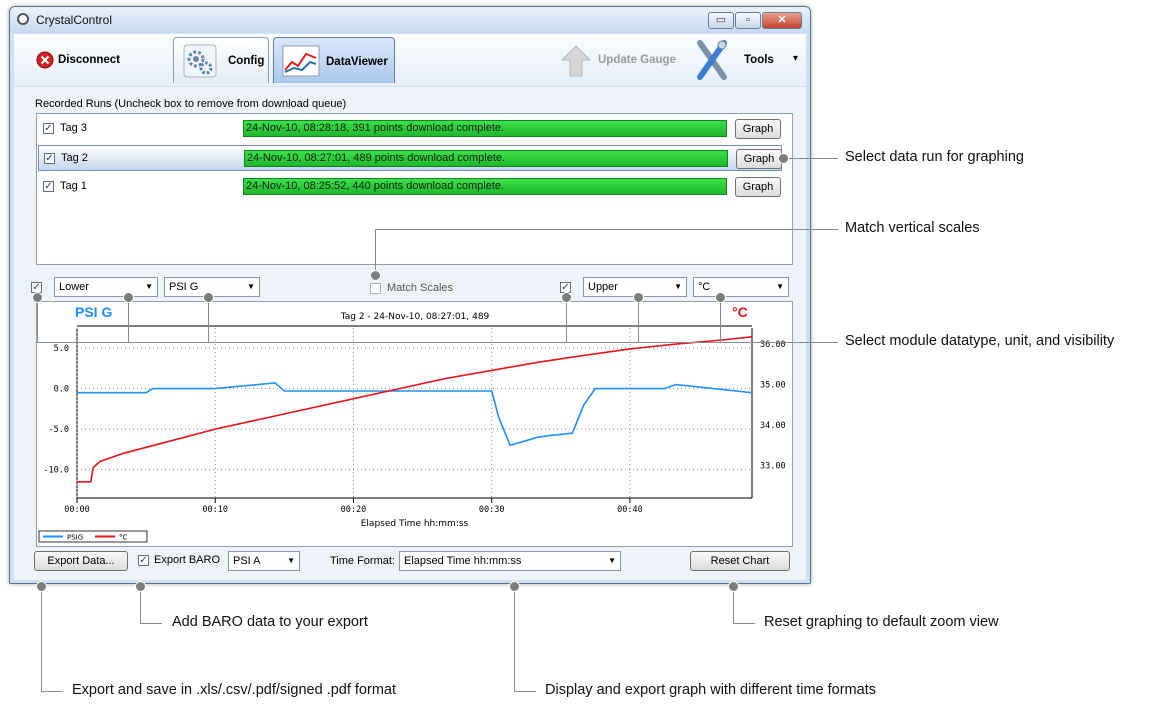 This screenshot has height=704, width=1175. What do you see at coordinates (93, 312) in the screenshot?
I see `left-axis-label: PSI G` at bounding box center [93, 312].